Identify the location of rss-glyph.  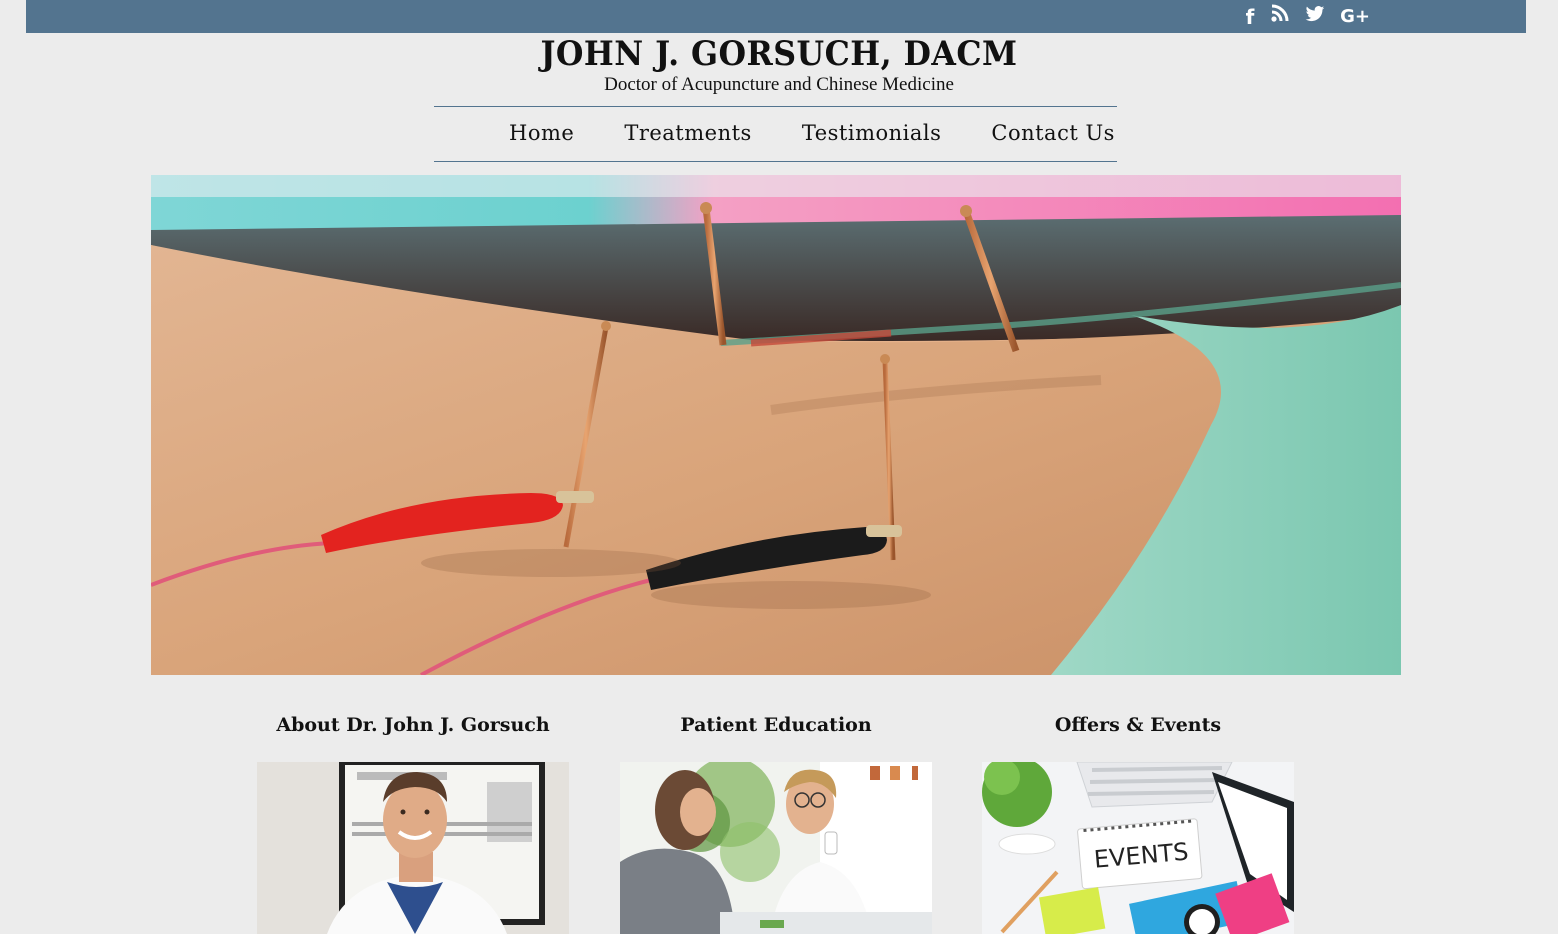
(1280, 13).